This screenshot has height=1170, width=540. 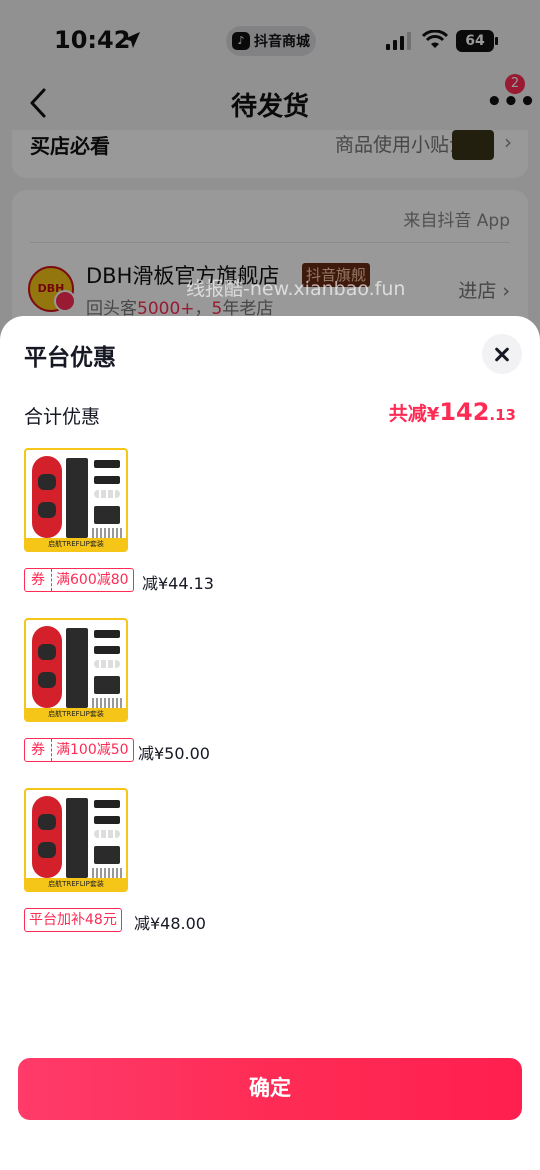 I want to click on watermark: 线报酷-new.xianbao.fun, so click(x=296, y=289).